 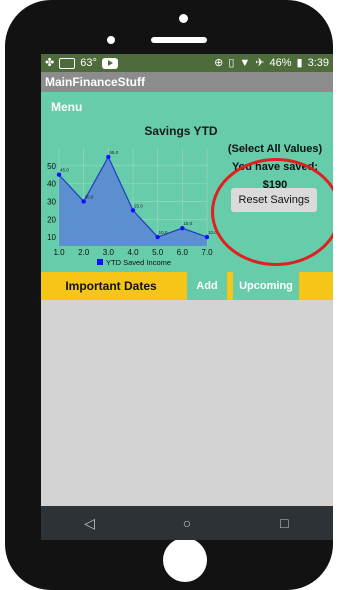 What do you see at coordinates (183, 18) in the screenshot?
I see `sensor-dot` at bounding box center [183, 18].